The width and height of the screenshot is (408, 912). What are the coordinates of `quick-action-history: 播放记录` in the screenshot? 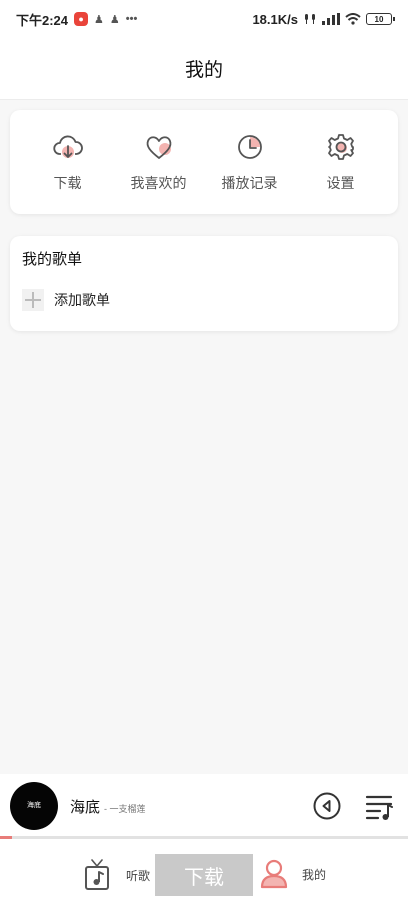 It's located at (250, 162).